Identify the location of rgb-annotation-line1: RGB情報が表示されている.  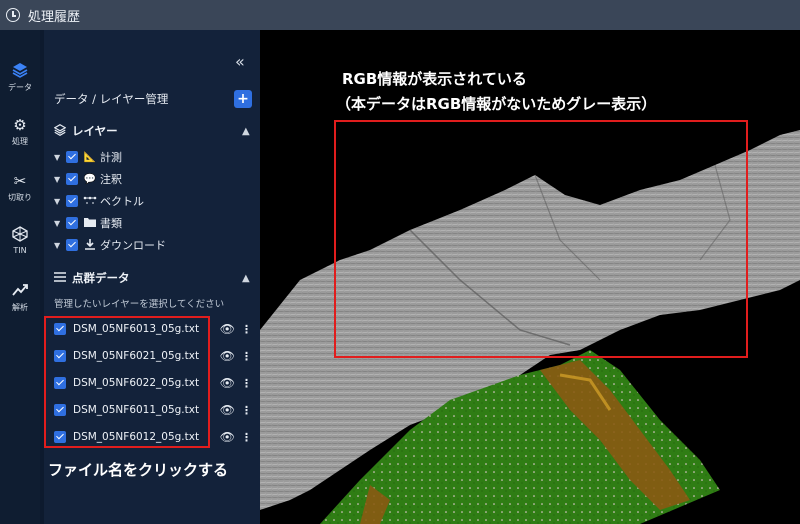
(434, 79).